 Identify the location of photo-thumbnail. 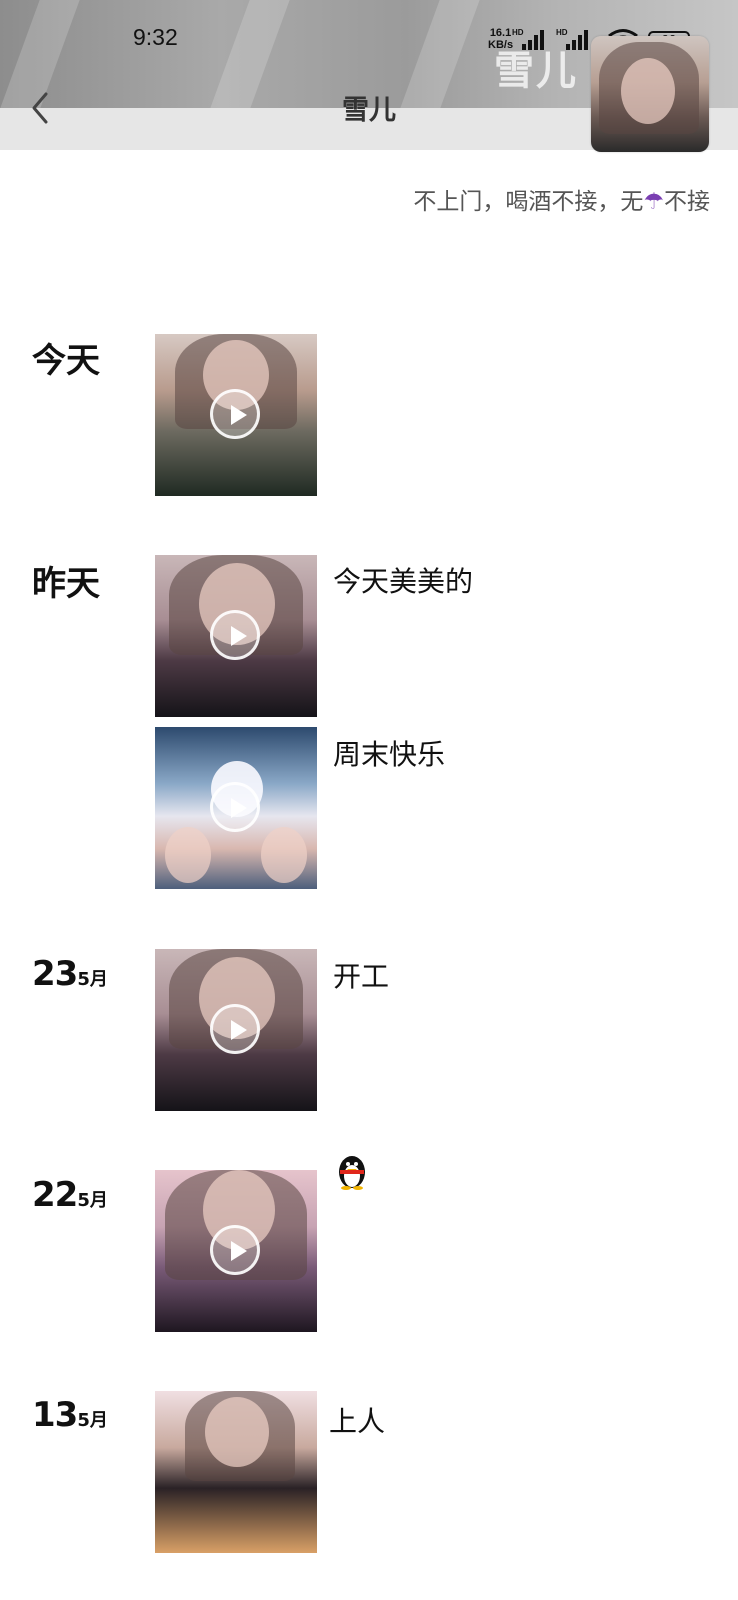
(236, 1472).